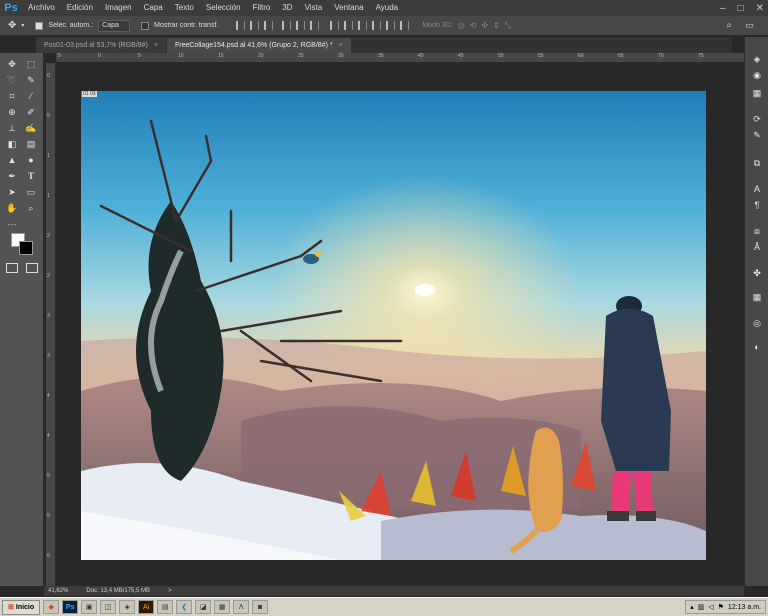 The width and height of the screenshot is (768, 616). Describe the element at coordinates (146, 607) in the screenshot. I see `taskbar-illustrator-icon: Ai` at that location.